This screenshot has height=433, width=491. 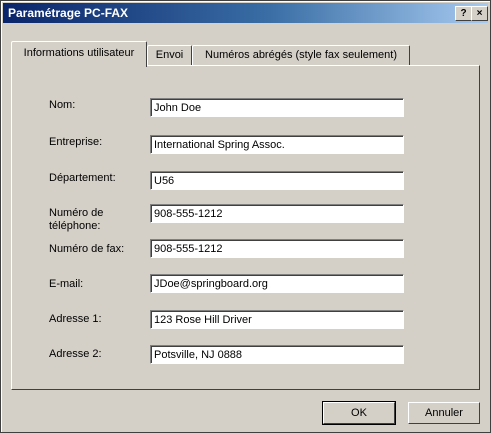 What do you see at coordinates (277, 213) in the screenshot?
I see `telephone-field: 908-555-1212` at bounding box center [277, 213].